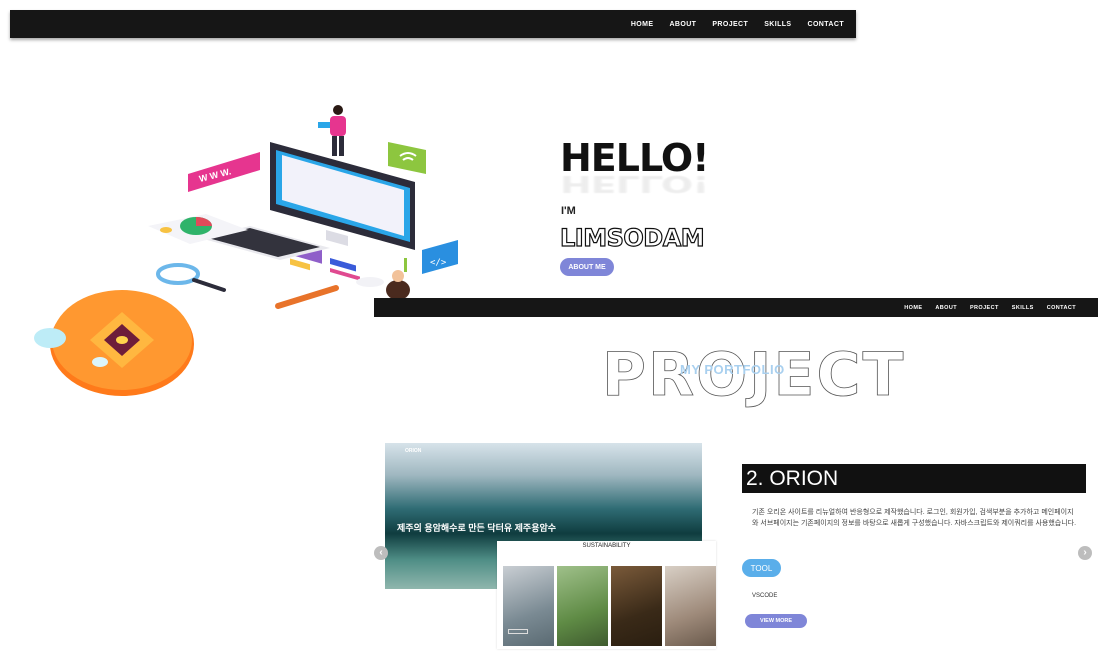 This screenshot has width=1120, height=670. Describe the element at coordinates (543, 451) in the screenshot. I see `preview-navbar: ORION` at that location.